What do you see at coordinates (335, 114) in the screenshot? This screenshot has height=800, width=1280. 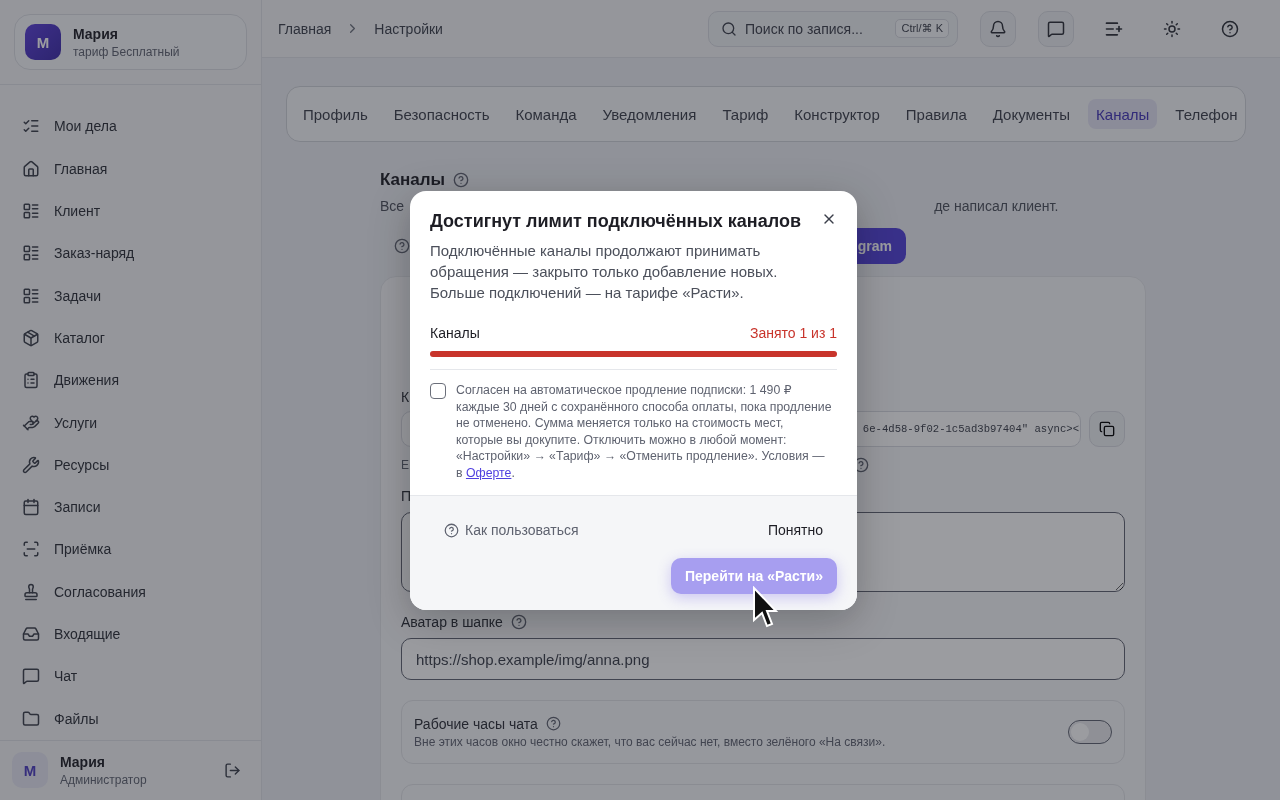 I see `tab: Профиль` at bounding box center [335, 114].